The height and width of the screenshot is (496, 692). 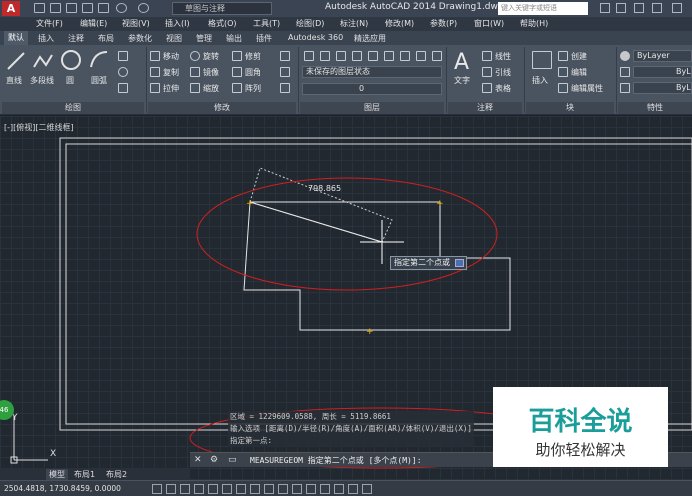 I want to click on edit-attribute-button: 编辑属性, so click(x=587, y=88).